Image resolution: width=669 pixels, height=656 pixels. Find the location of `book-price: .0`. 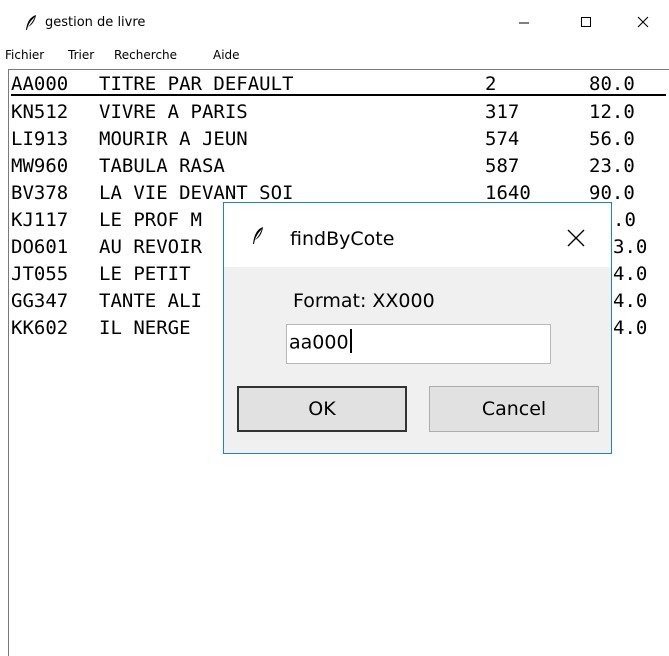

book-price: .0 is located at coordinates (624, 220).